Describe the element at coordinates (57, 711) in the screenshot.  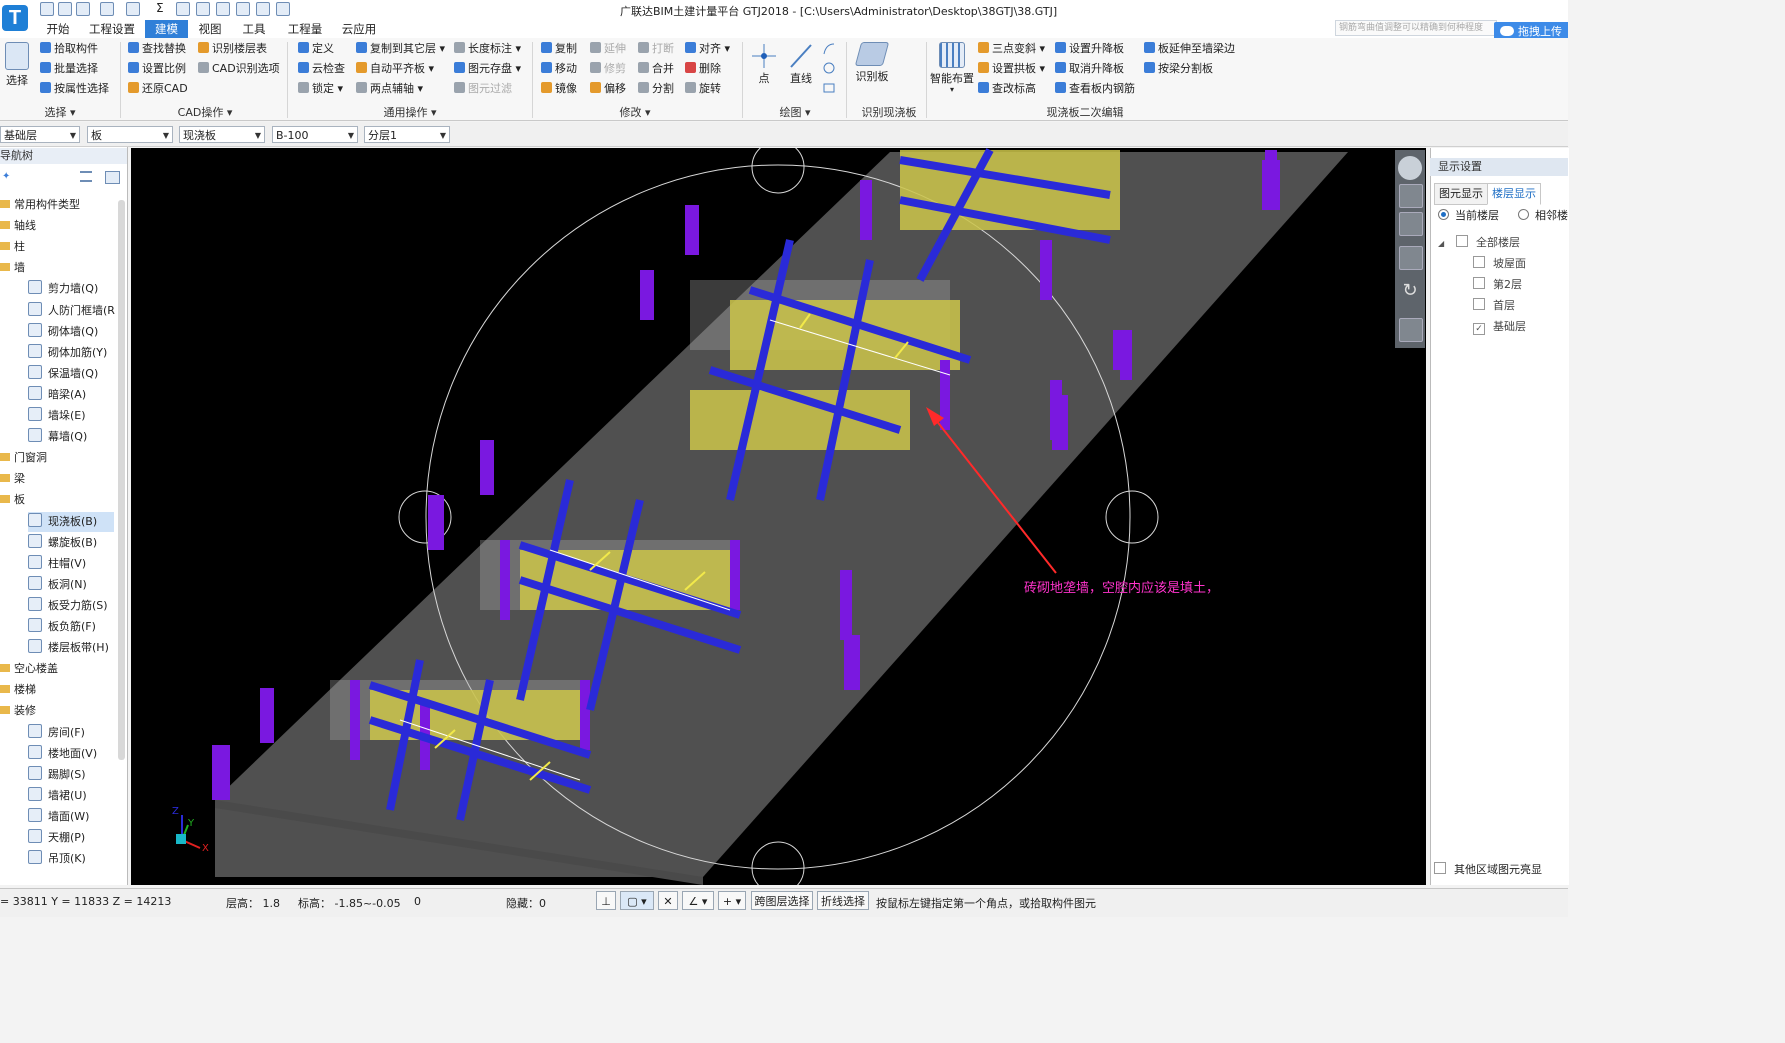
I see `nav-item: 装修` at that location.